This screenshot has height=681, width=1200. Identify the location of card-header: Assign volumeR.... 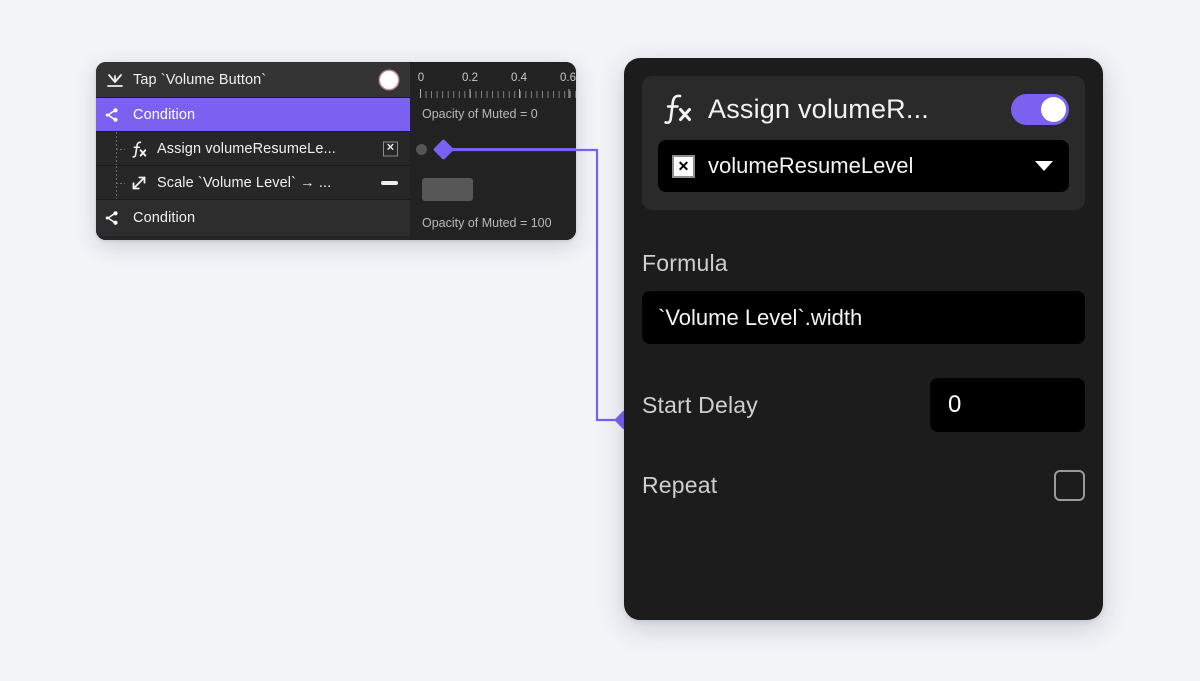
(863, 109).